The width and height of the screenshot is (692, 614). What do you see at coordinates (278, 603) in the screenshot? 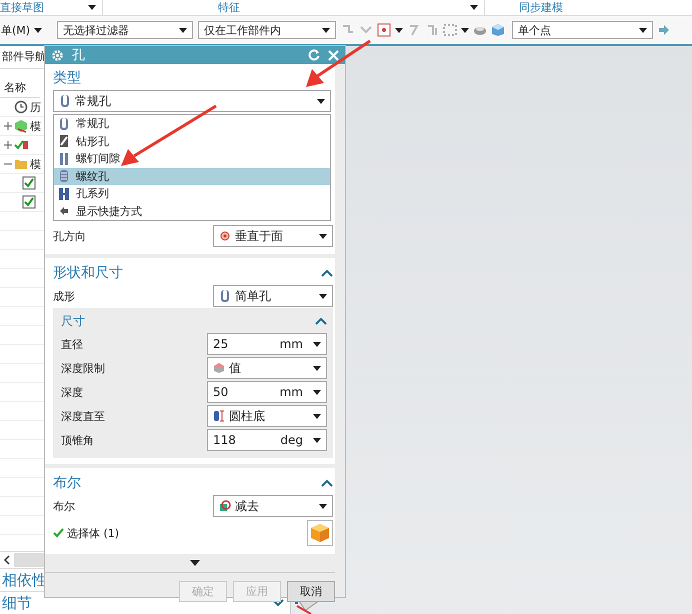
I see `expand-chevron-icon` at bounding box center [278, 603].